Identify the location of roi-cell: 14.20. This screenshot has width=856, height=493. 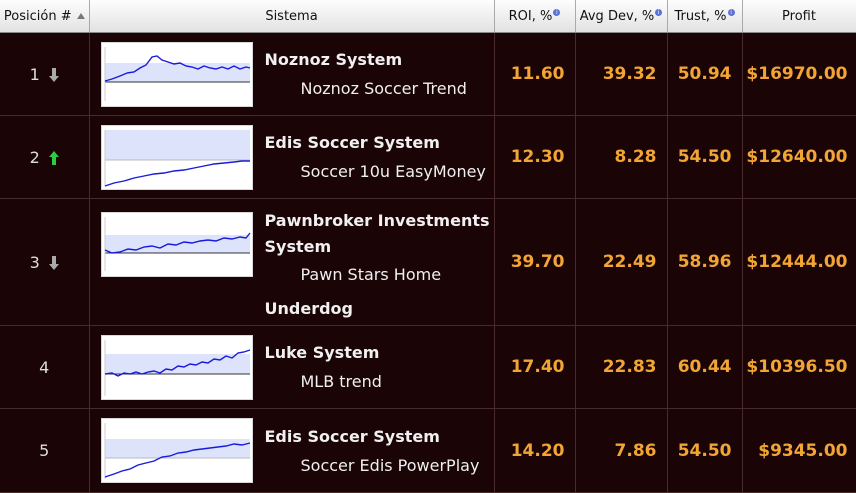
(535, 450).